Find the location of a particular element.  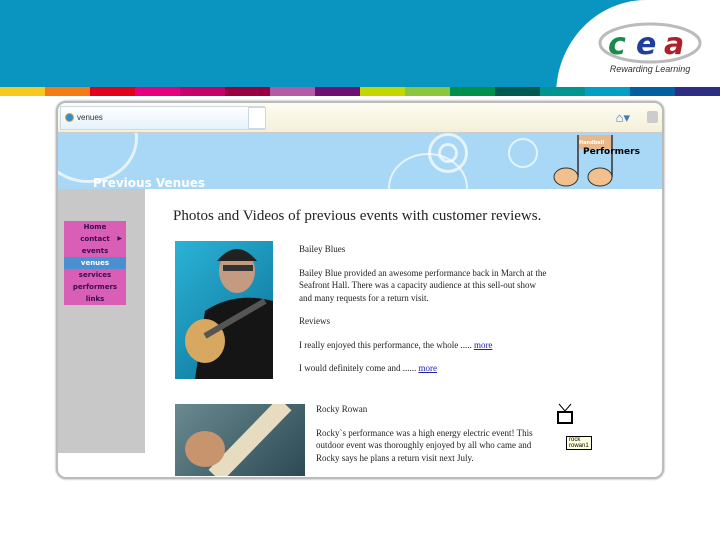

bailey-blues-photo is located at coordinates (224, 310).